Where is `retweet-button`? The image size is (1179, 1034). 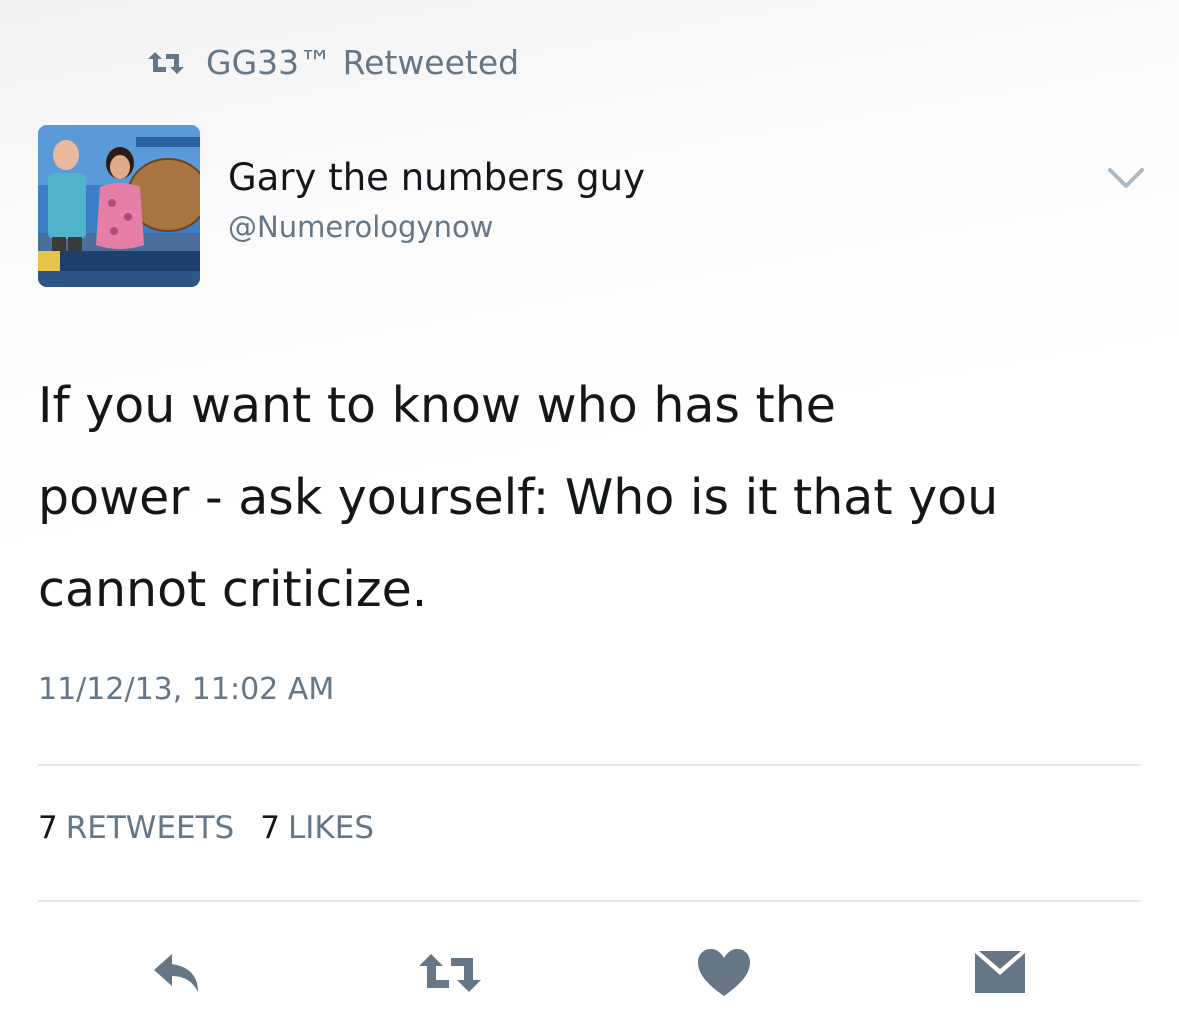
retweet-button is located at coordinates (450, 973).